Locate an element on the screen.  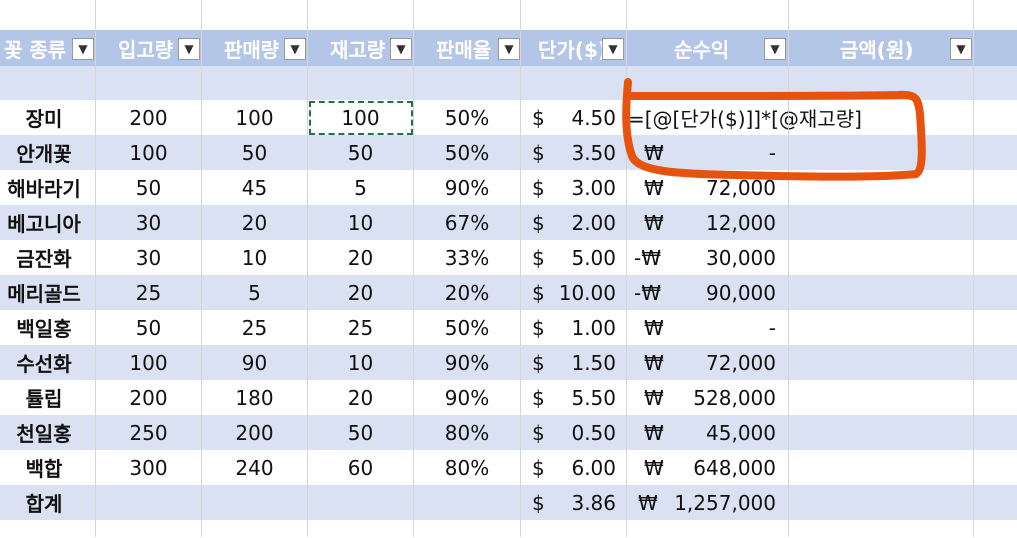
cell-stock: 60 is located at coordinates (360, 467).